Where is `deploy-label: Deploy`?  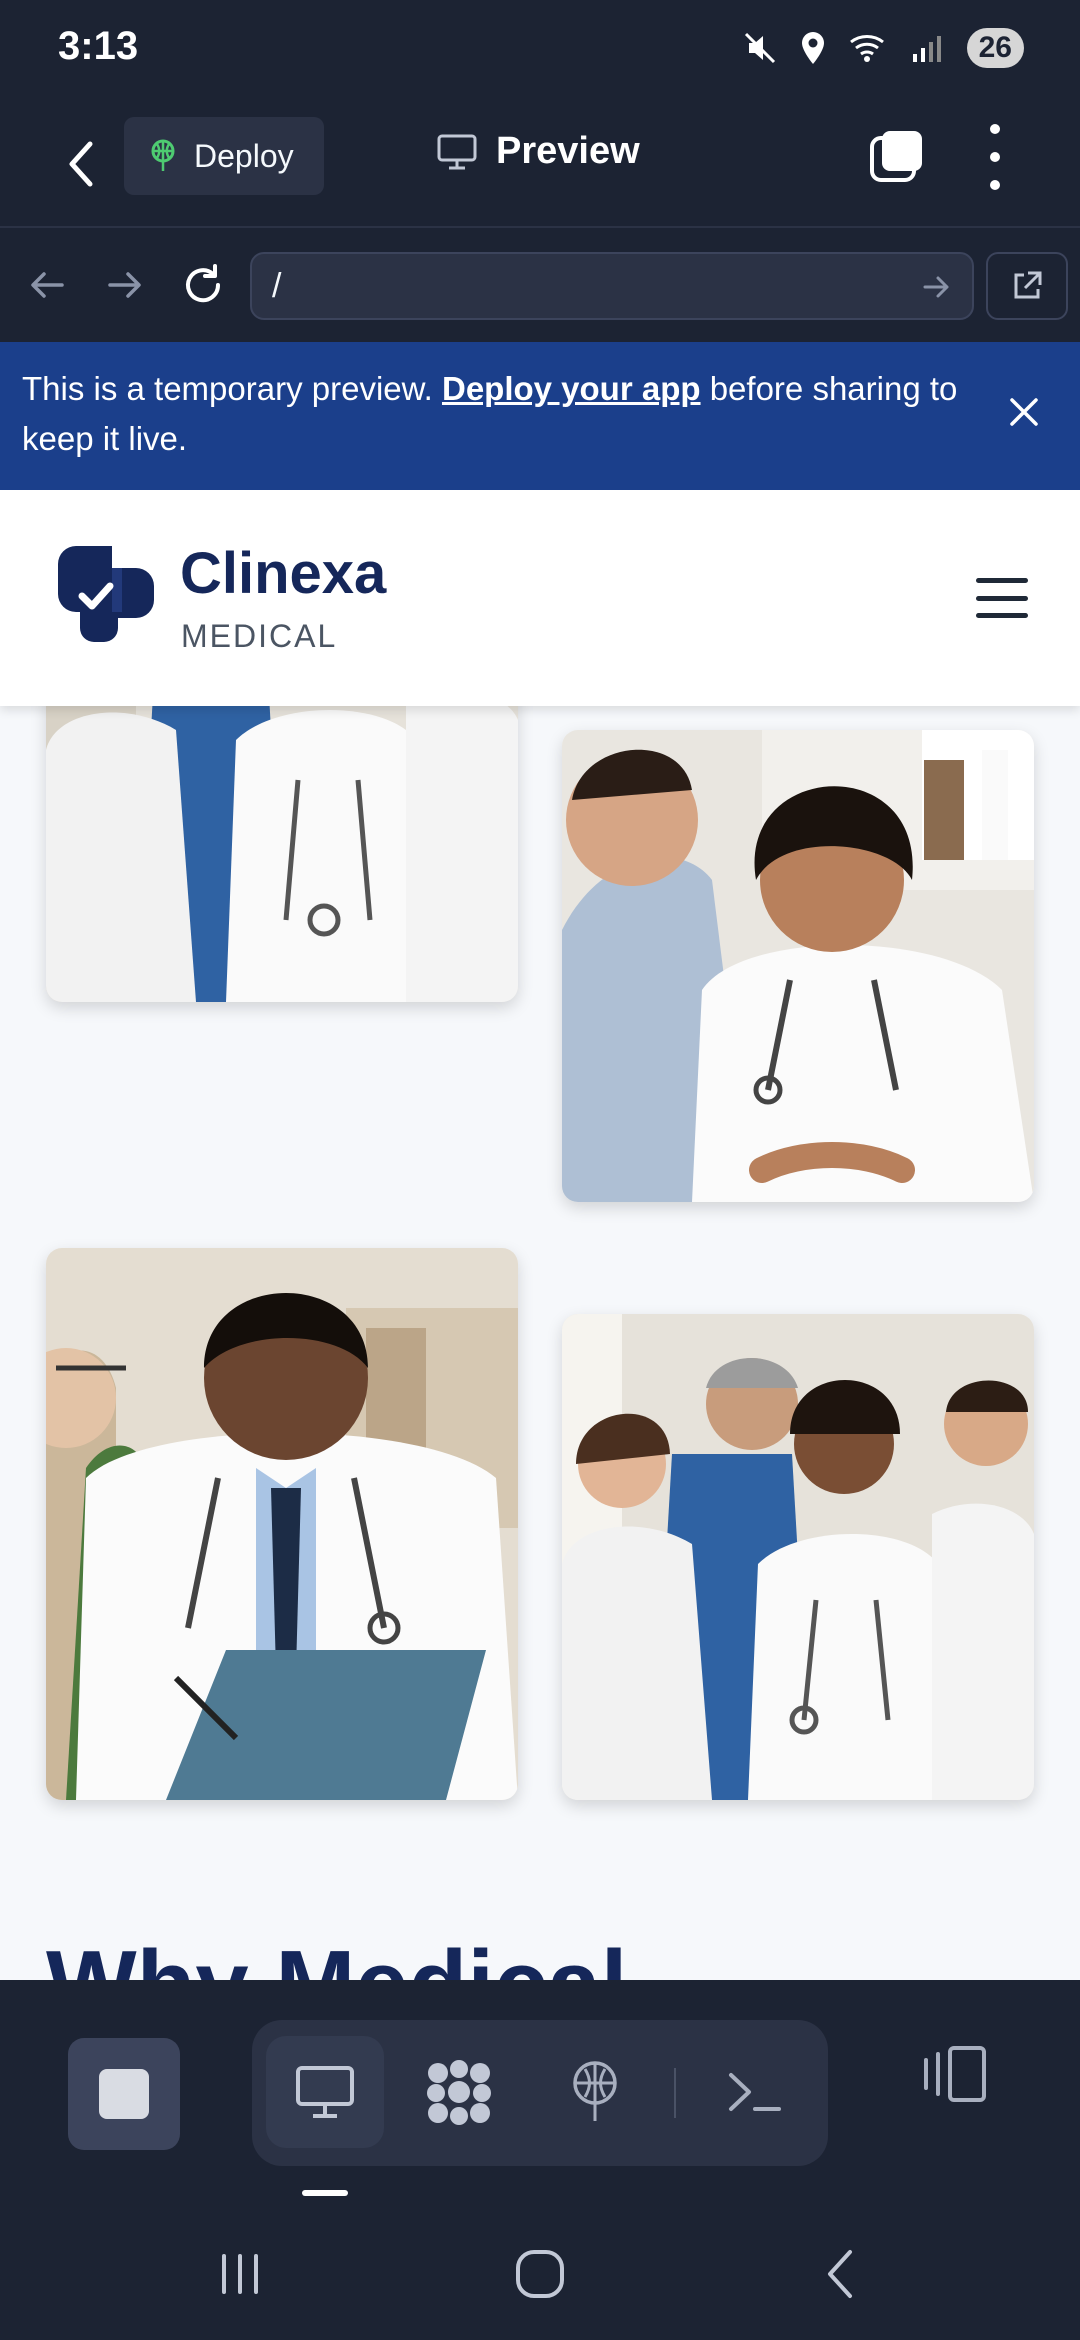
deploy-label: Deploy is located at coordinates (244, 155).